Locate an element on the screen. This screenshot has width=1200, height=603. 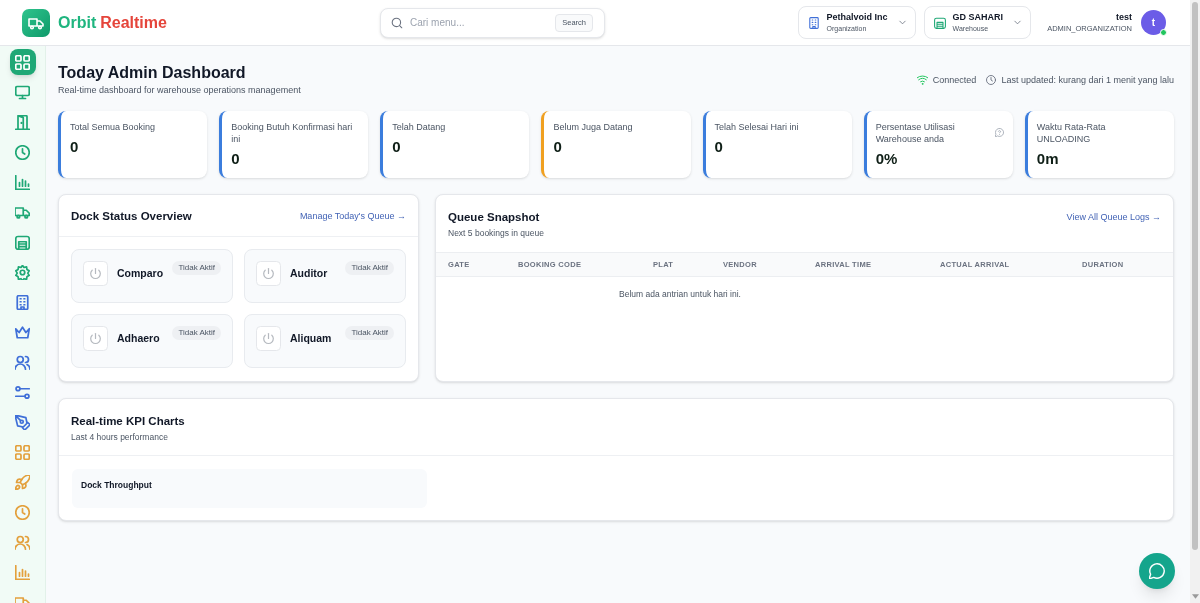
empty-queue-message: Belum ada antrian untuk hari ini. is located at coordinates (680, 294).